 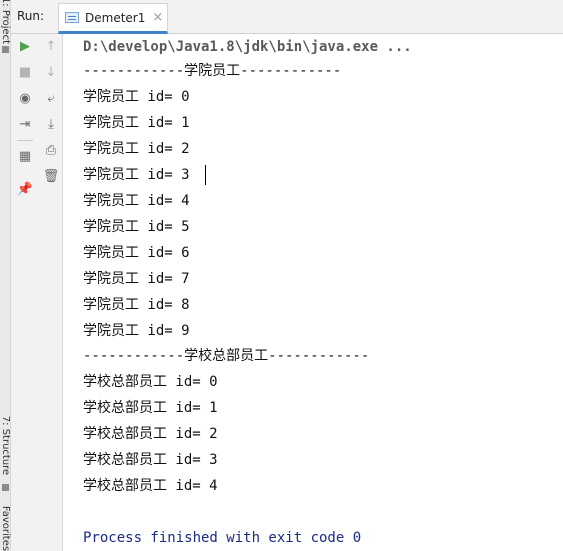 I want to click on console-line: 学院员工 id= 4, so click(x=136, y=201).